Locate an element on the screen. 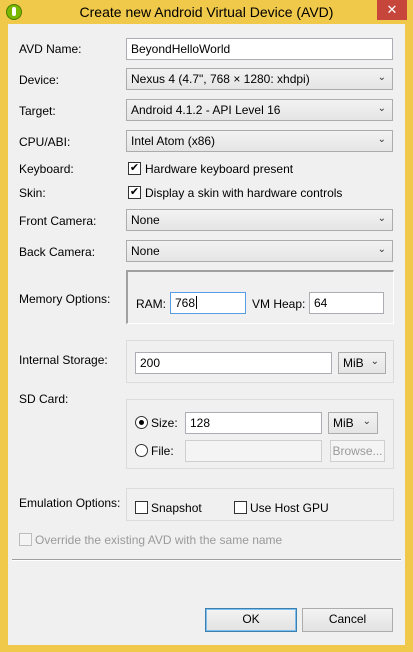 The image size is (413, 652). ok-button: OK is located at coordinates (251, 620).